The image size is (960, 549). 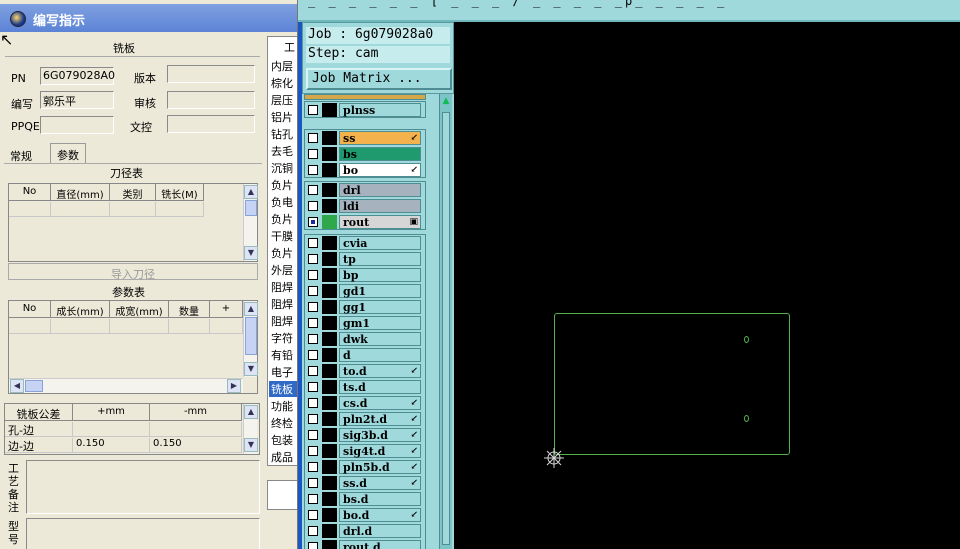 What do you see at coordinates (30, 192) in the screenshot?
I see `column-header: No` at bounding box center [30, 192].